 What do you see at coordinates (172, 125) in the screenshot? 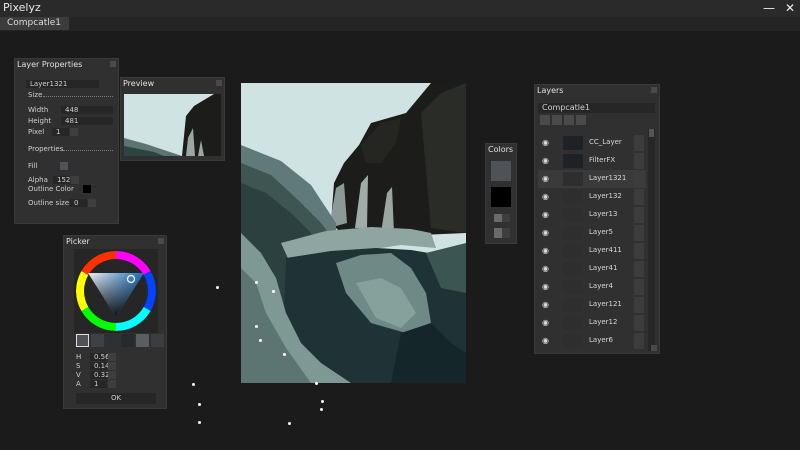
I see `preview-thumbnail` at bounding box center [172, 125].